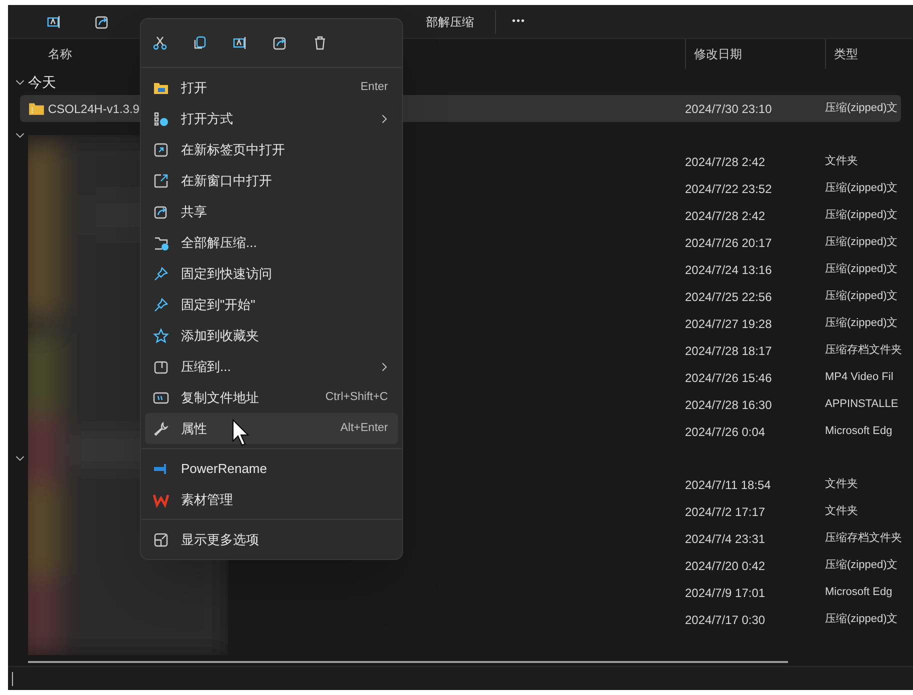  I want to click on modified-date: 2024/7/17 0:30, so click(725, 620).